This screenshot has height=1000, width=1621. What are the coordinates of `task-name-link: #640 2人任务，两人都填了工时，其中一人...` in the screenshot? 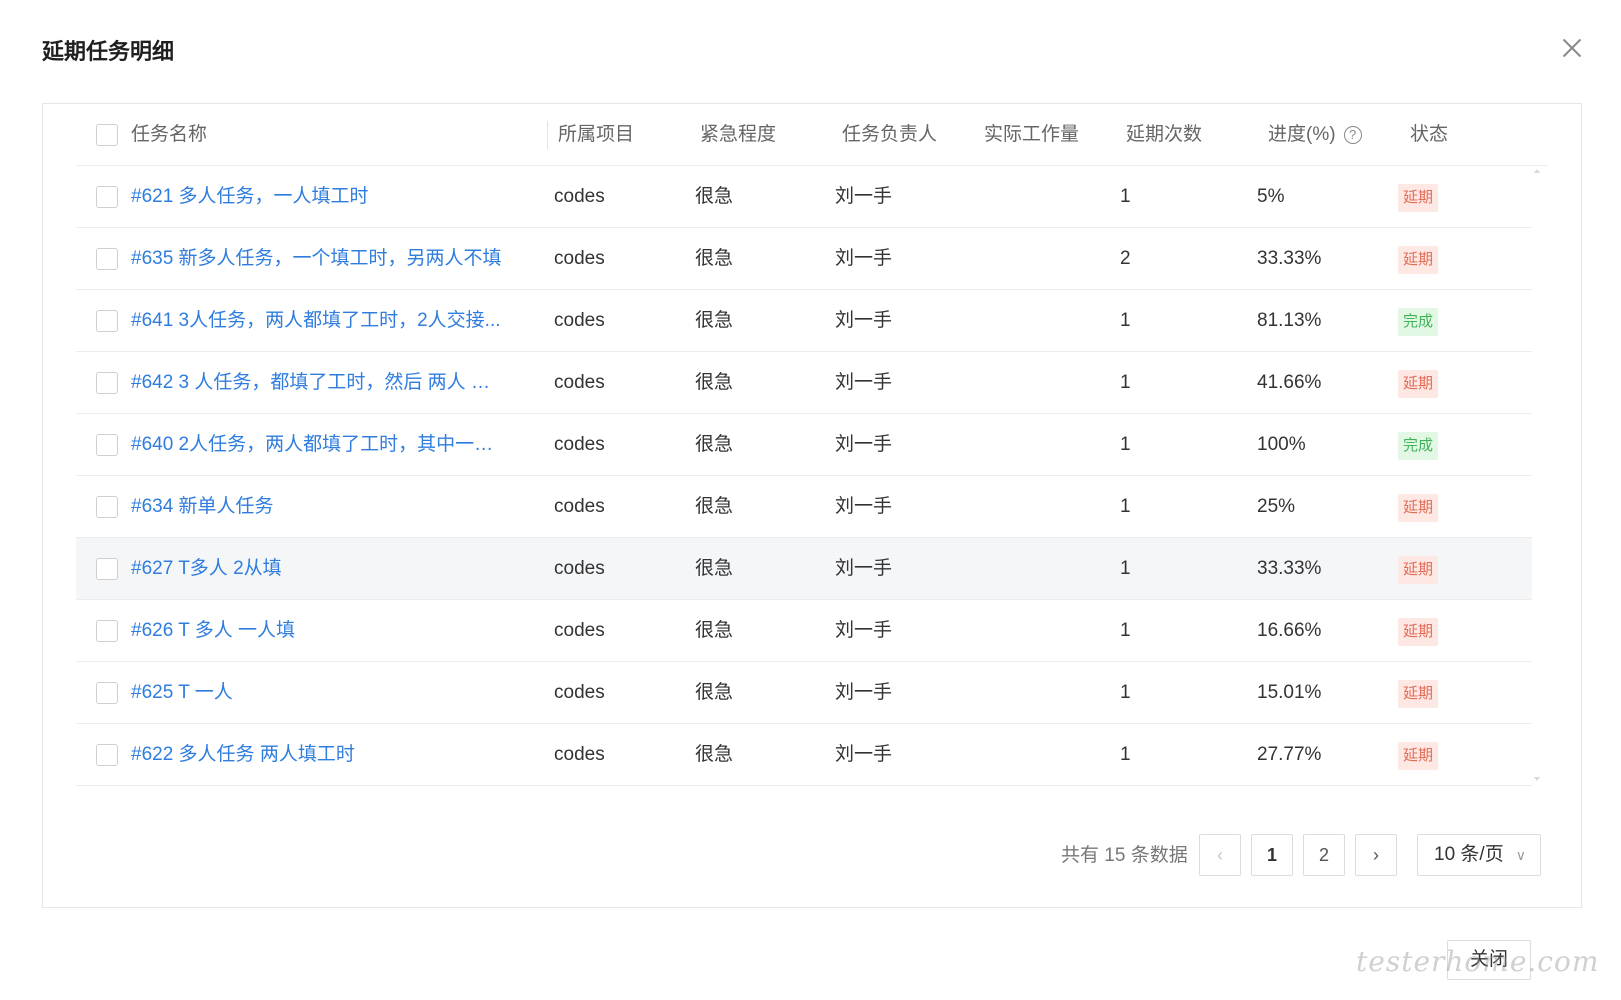 It's located at (318, 445).